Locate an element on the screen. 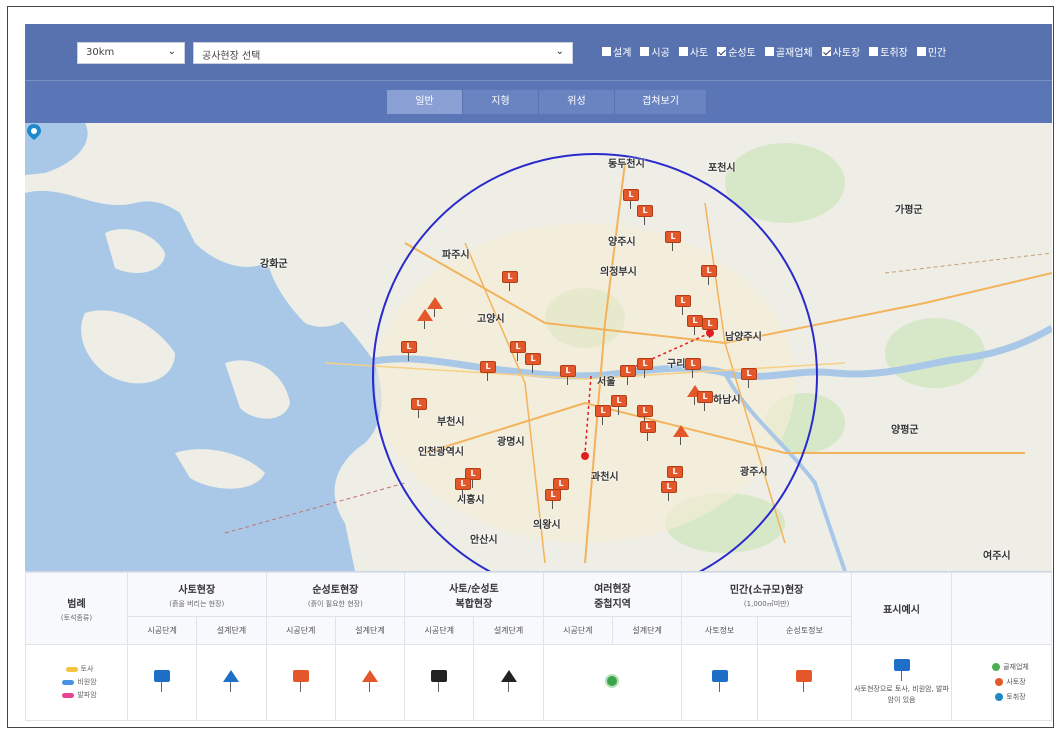  city-label: 과천시 is located at coordinates (605, 477).